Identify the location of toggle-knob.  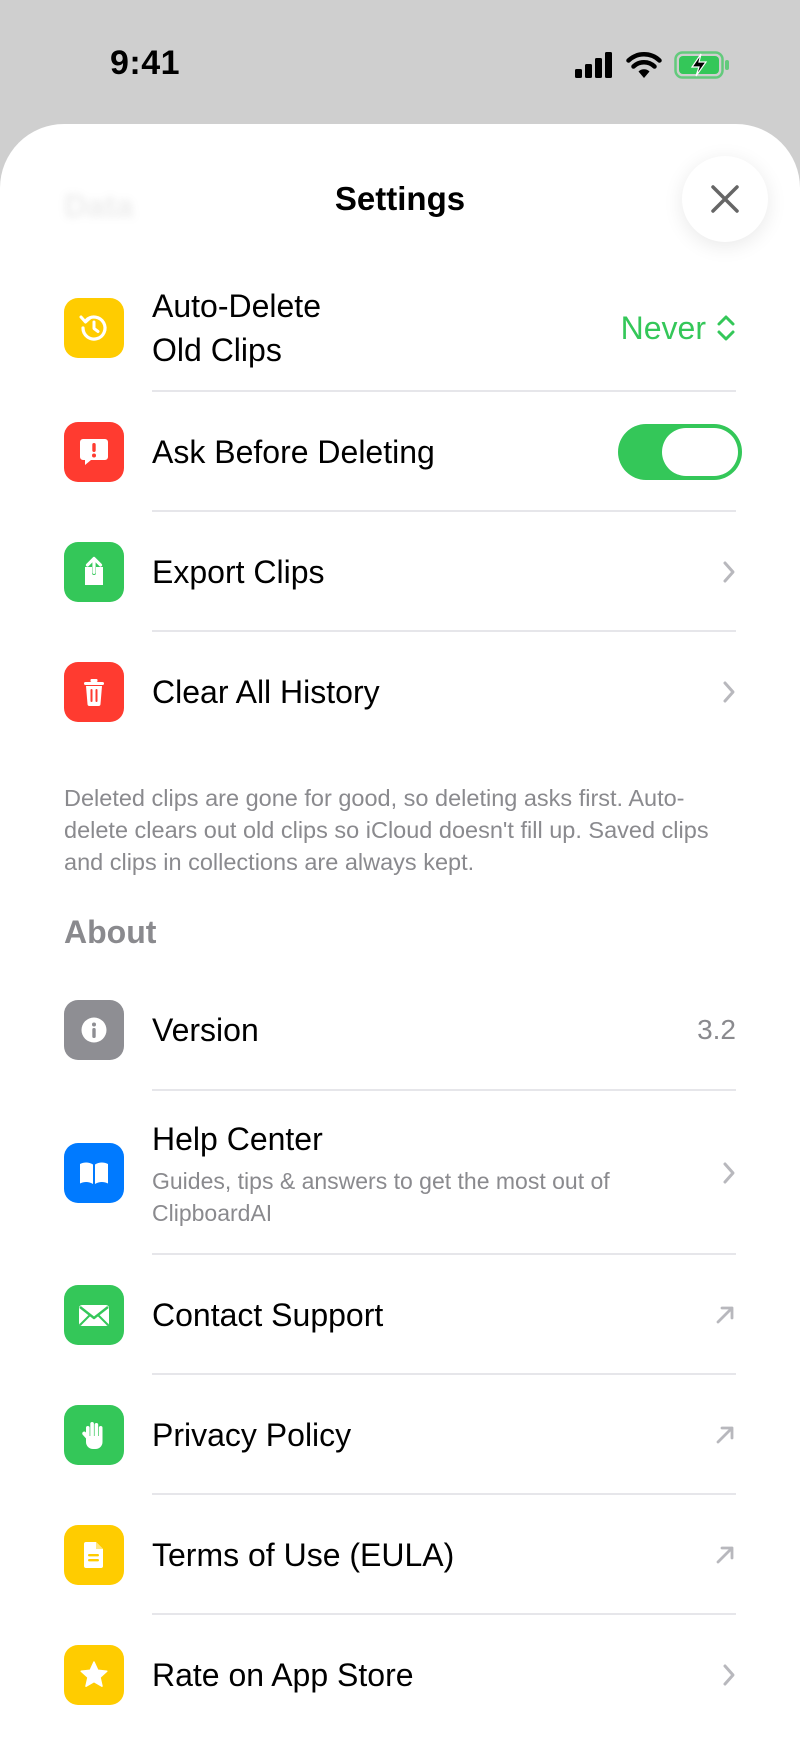
(700, 452).